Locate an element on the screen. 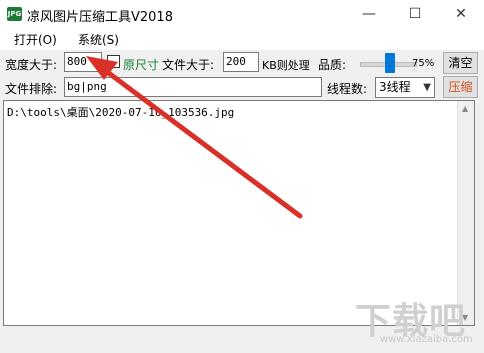 The height and width of the screenshot is (353, 484). watermark-url: www.xiazaiba.com is located at coordinates (426, 339).